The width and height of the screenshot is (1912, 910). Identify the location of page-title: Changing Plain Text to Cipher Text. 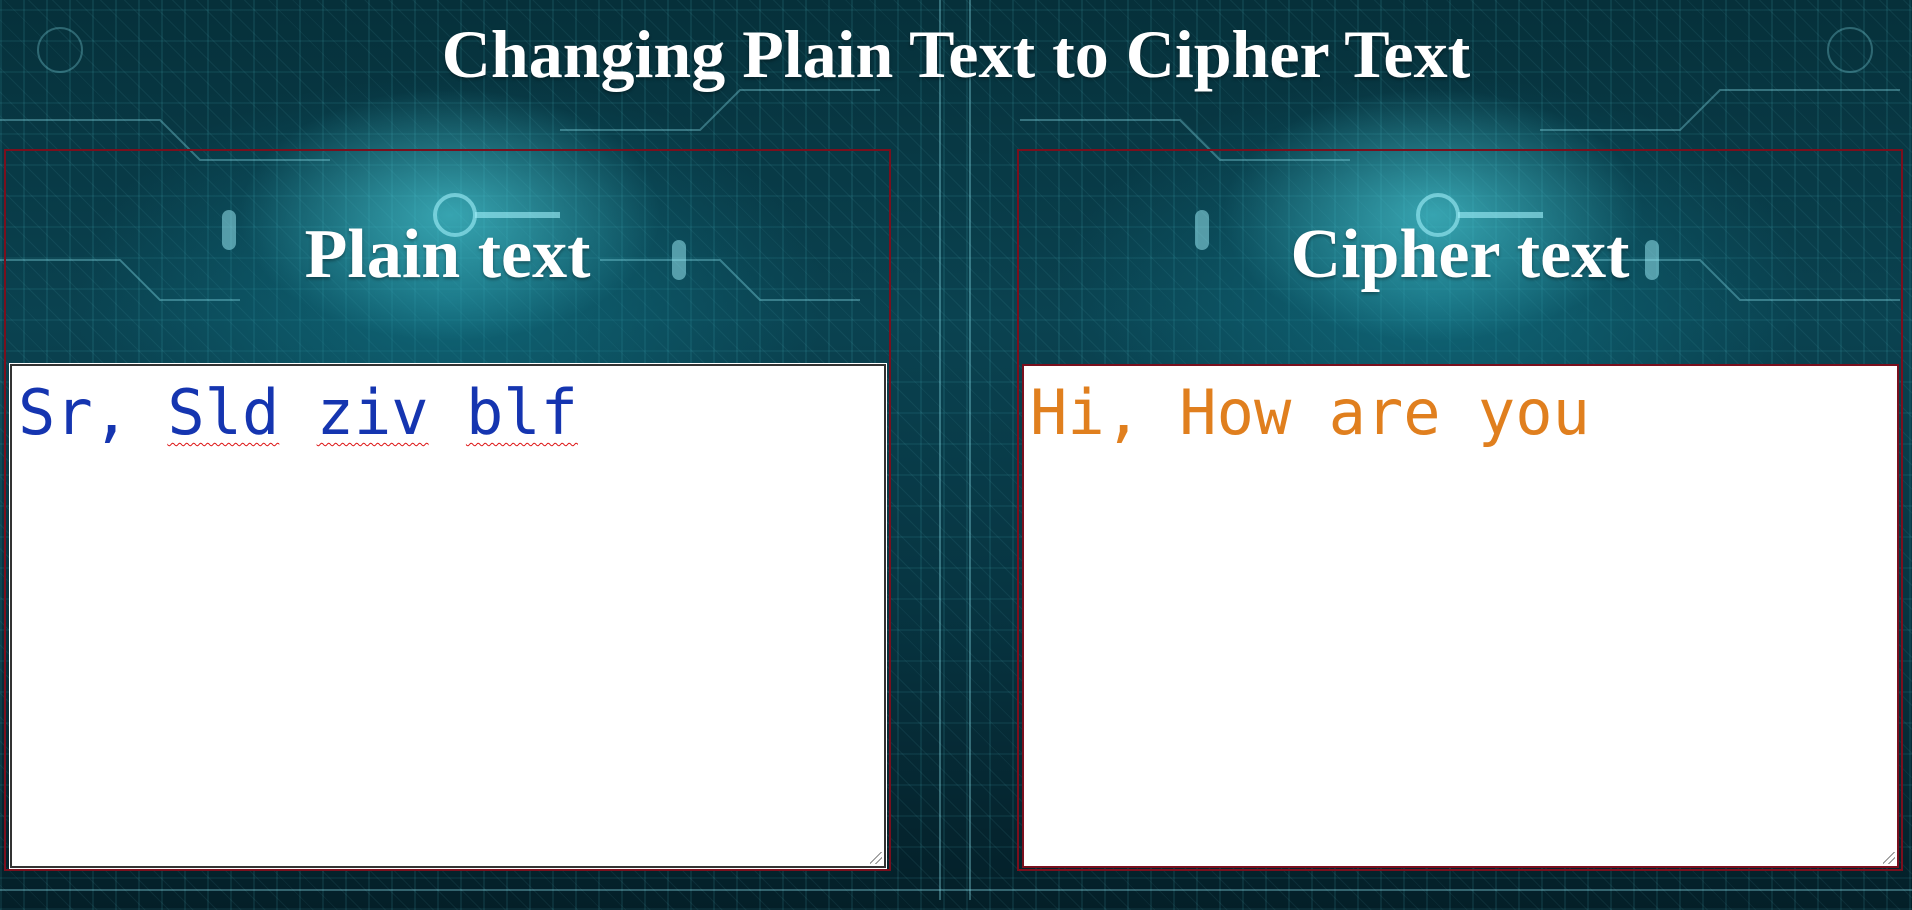
(956, 54).